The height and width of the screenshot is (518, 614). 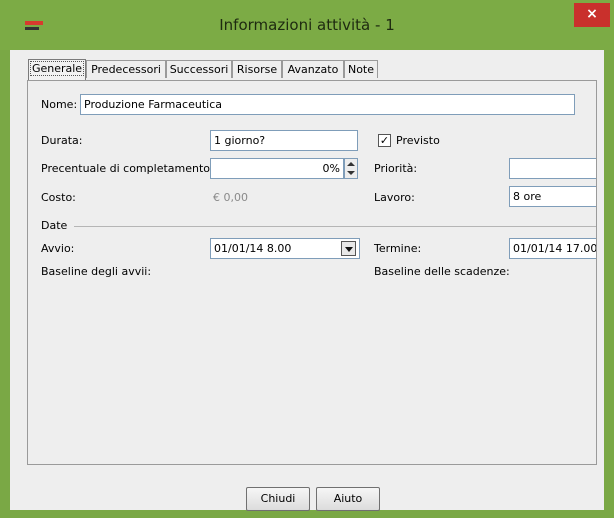 What do you see at coordinates (327, 104) in the screenshot?
I see `name-field: Produzione Farmaceutica` at bounding box center [327, 104].